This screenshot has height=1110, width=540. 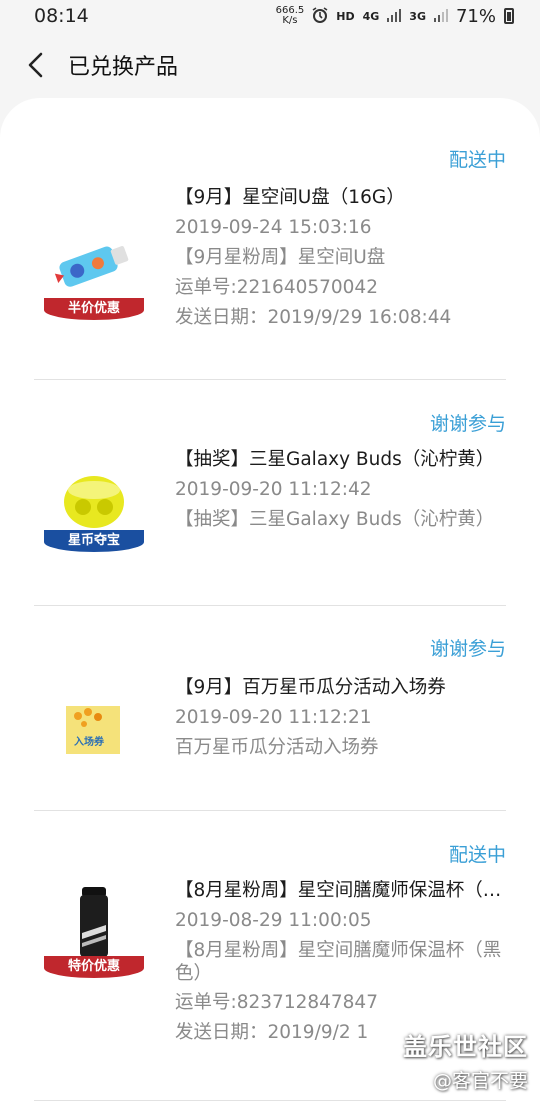 What do you see at coordinates (480, 1081) in the screenshot?
I see `watermark-user: @客官不要` at bounding box center [480, 1081].